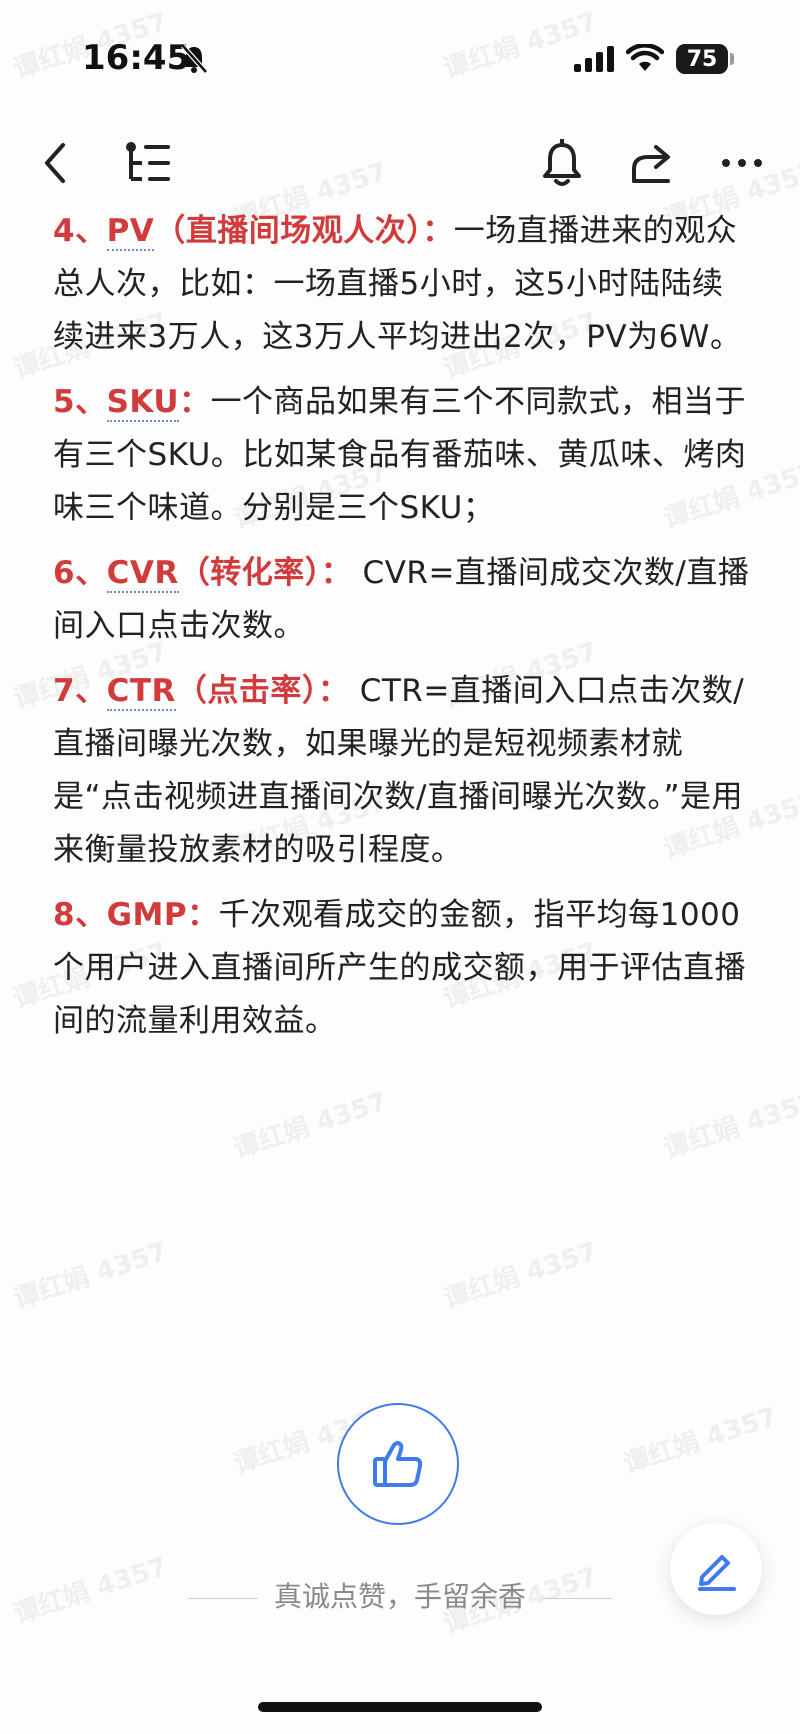 The image size is (800, 1734). I want to click on paragraph-heading: 5、SKU：, so click(132, 403).